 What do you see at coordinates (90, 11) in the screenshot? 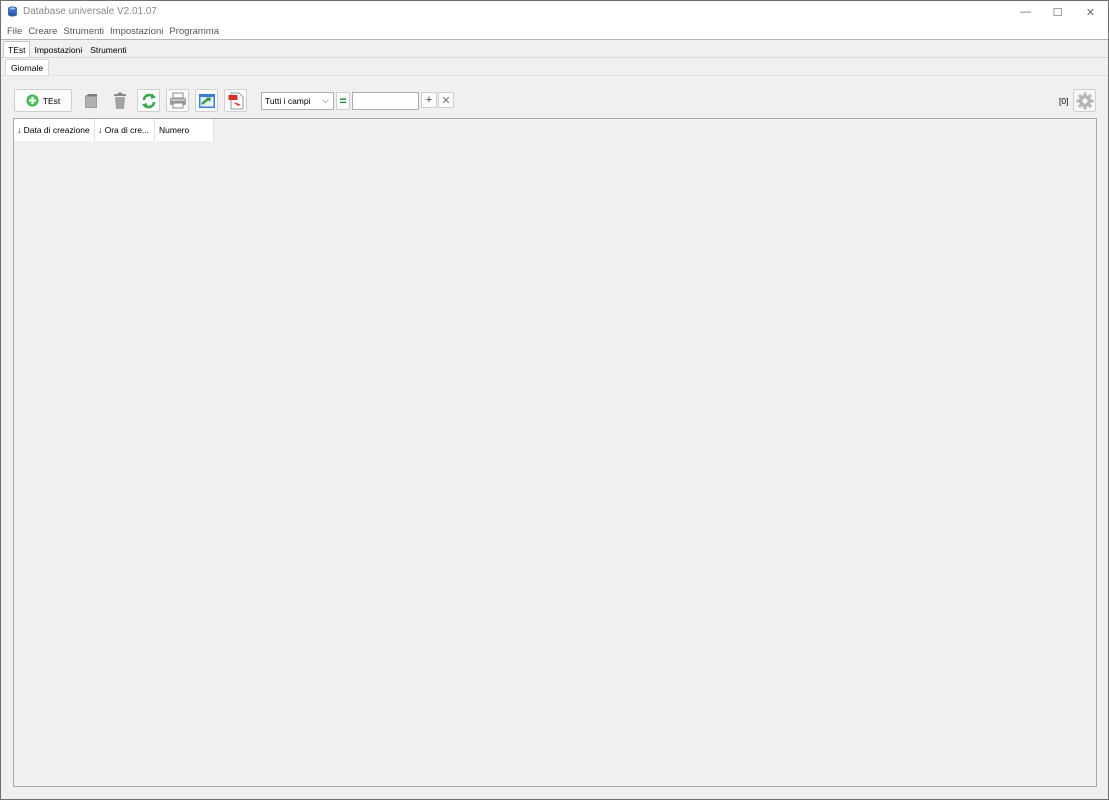
I see `window-title: Database universale V2.01.07` at bounding box center [90, 11].